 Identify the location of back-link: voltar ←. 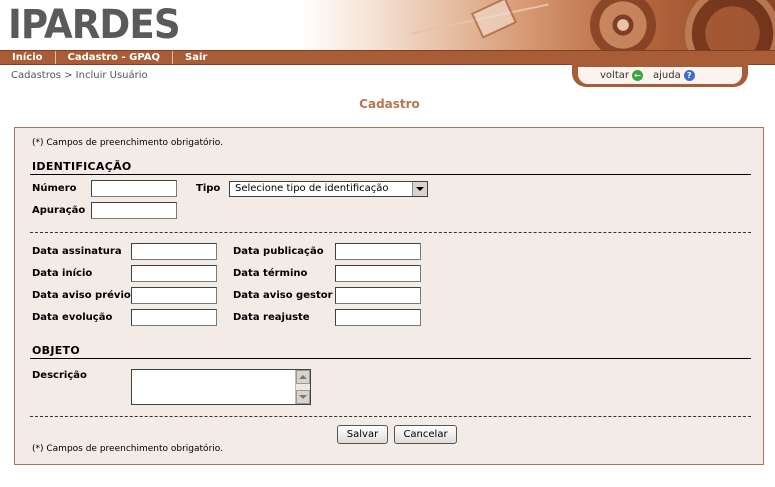
(621, 75).